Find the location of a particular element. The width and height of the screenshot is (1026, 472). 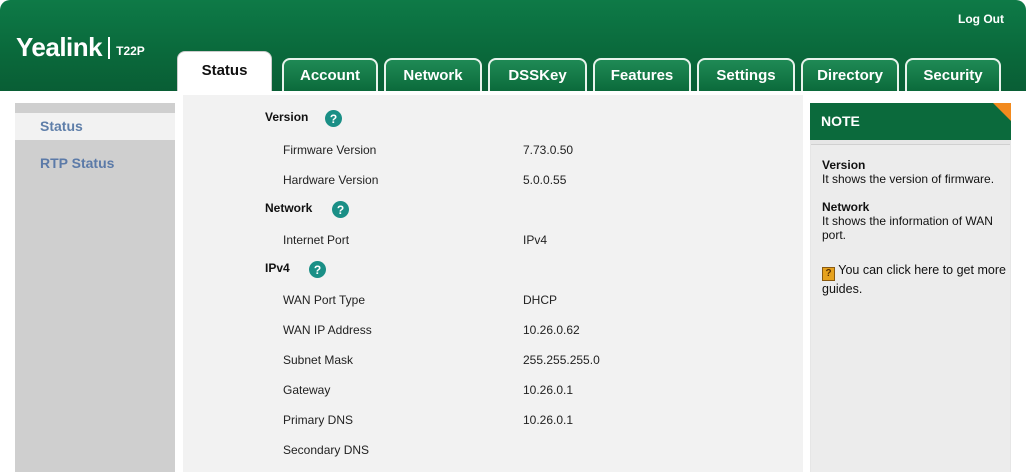

note-guide-text: You can click here to get more guides. is located at coordinates (914, 279).